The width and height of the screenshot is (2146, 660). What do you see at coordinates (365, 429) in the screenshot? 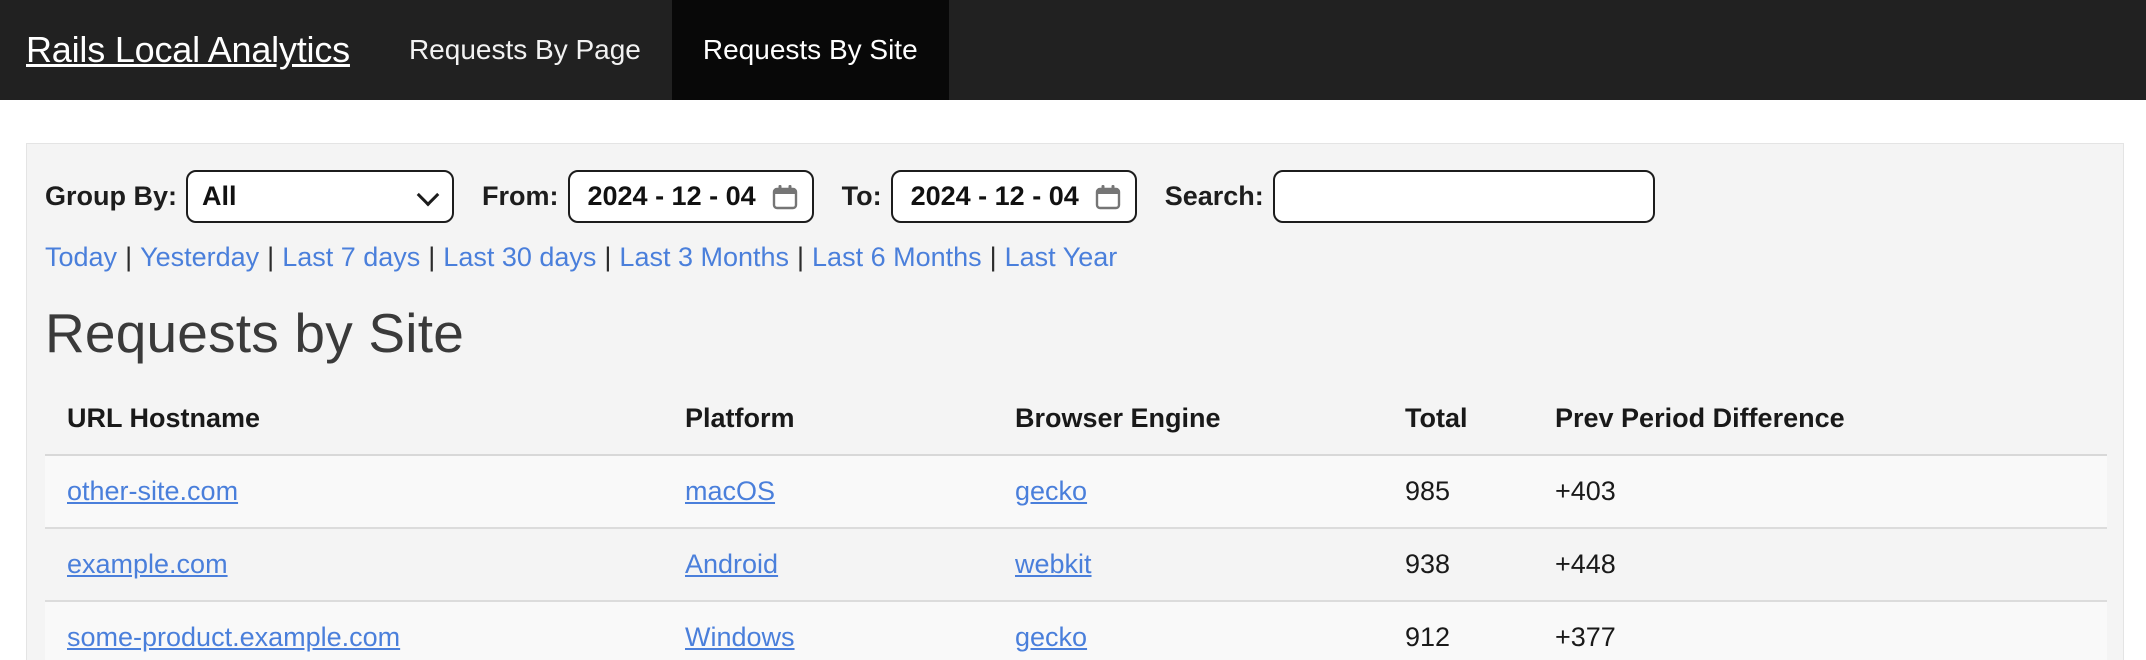
I see `column-header-url-hostname: URL Hostname` at bounding box center [365, 429].